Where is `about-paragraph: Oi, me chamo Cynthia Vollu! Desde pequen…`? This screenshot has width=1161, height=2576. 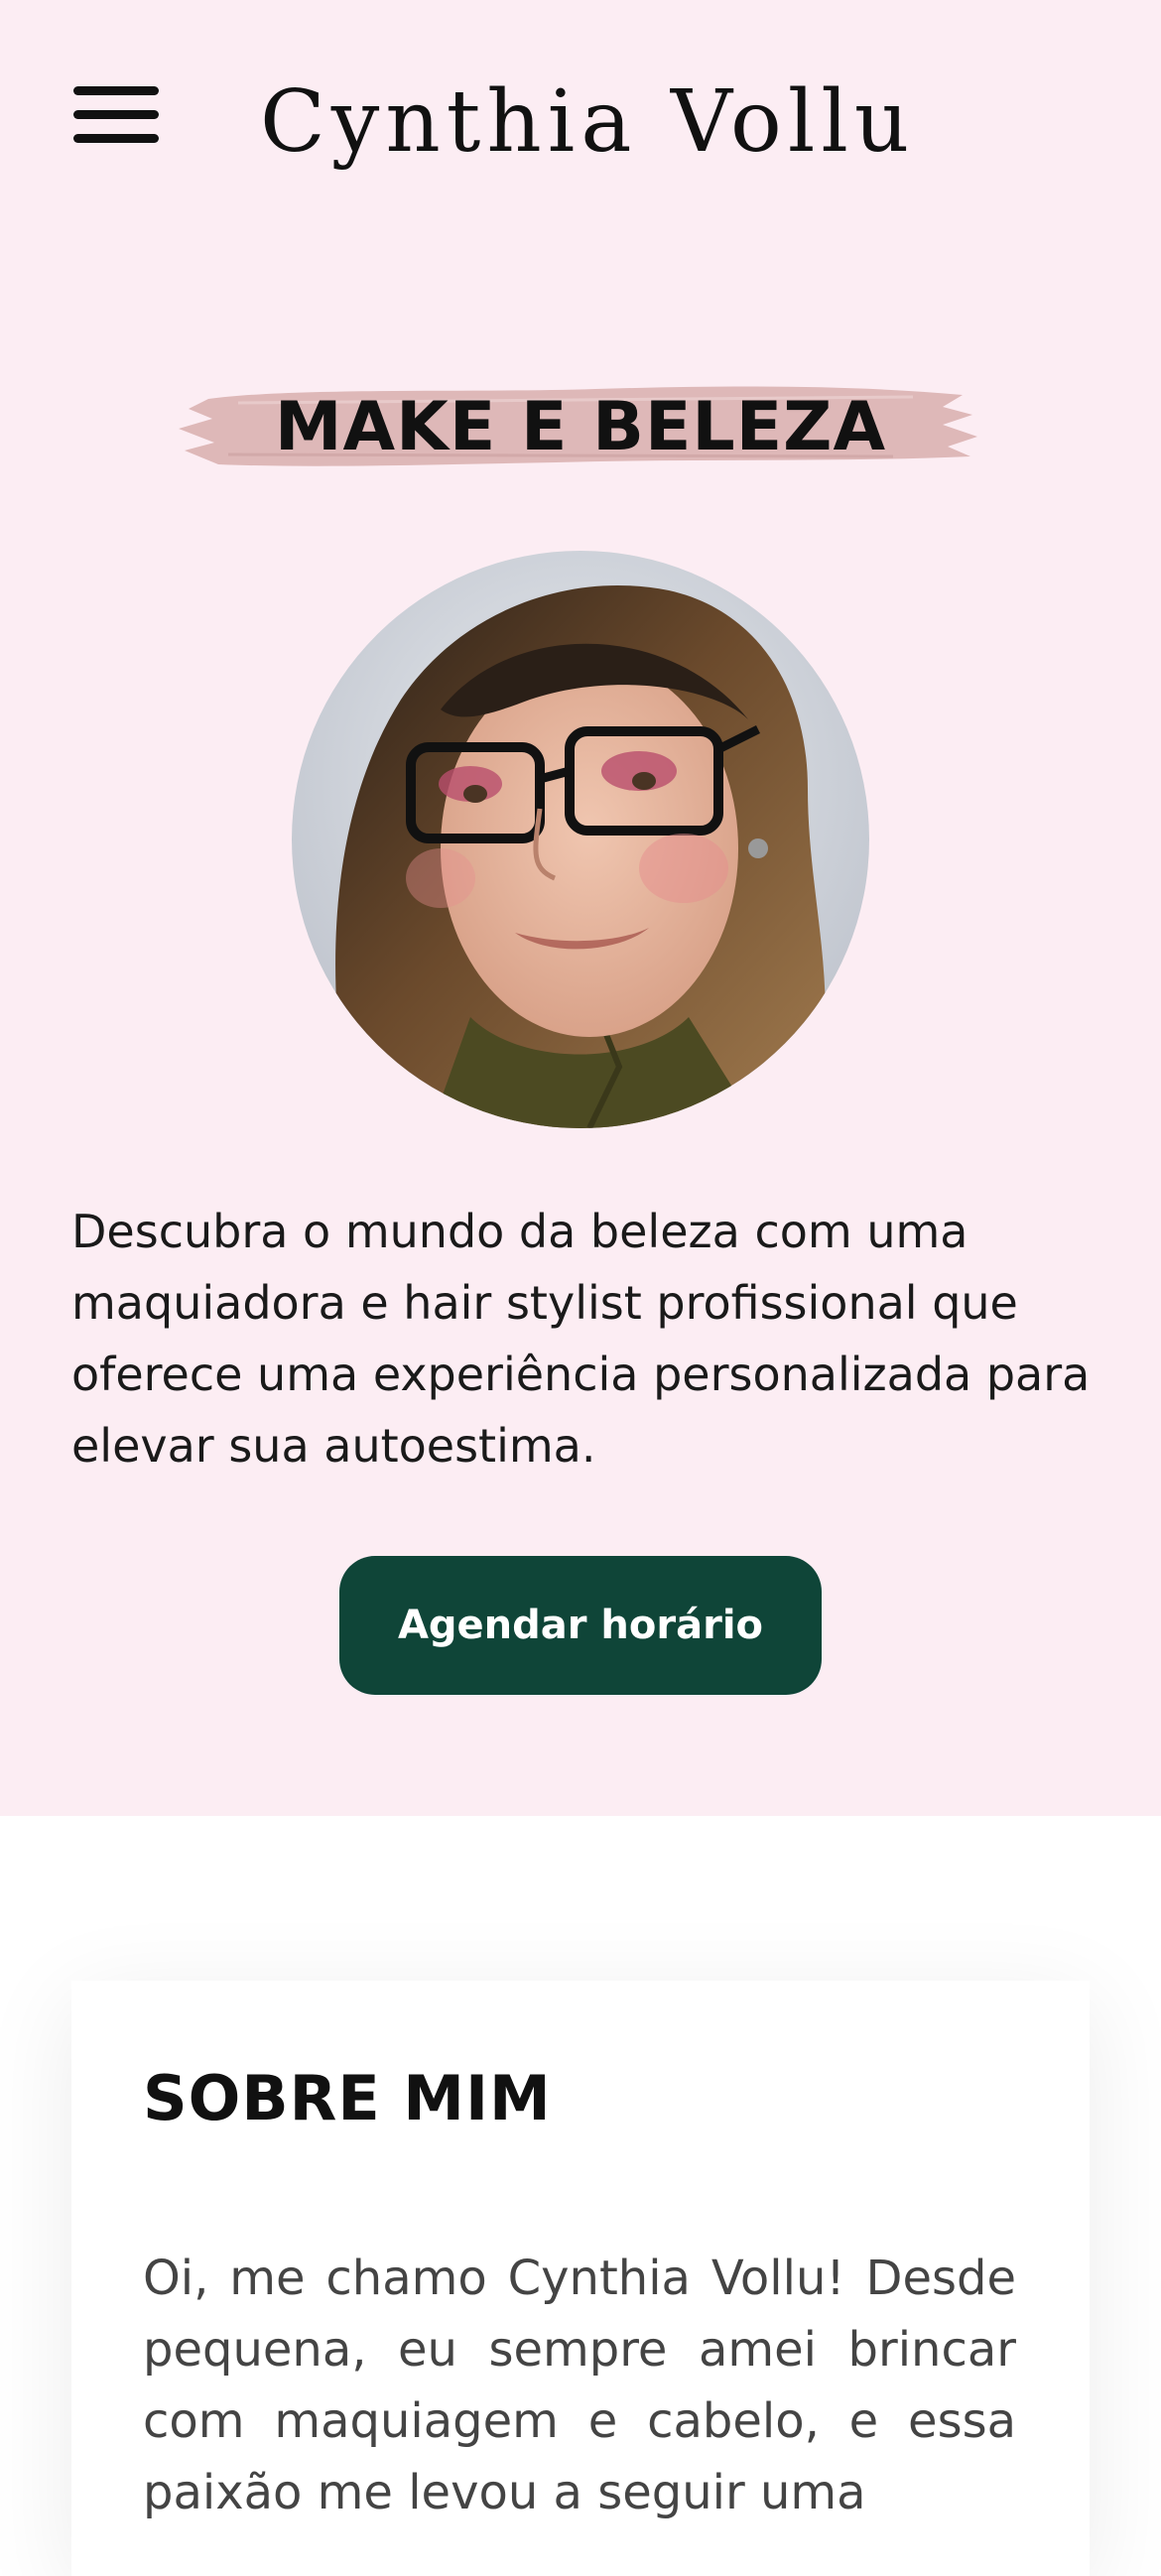
about-paragraph: Oi, me chamo Cynthia Vollu! Desde pequen… is located at coordinates (579, 2386).